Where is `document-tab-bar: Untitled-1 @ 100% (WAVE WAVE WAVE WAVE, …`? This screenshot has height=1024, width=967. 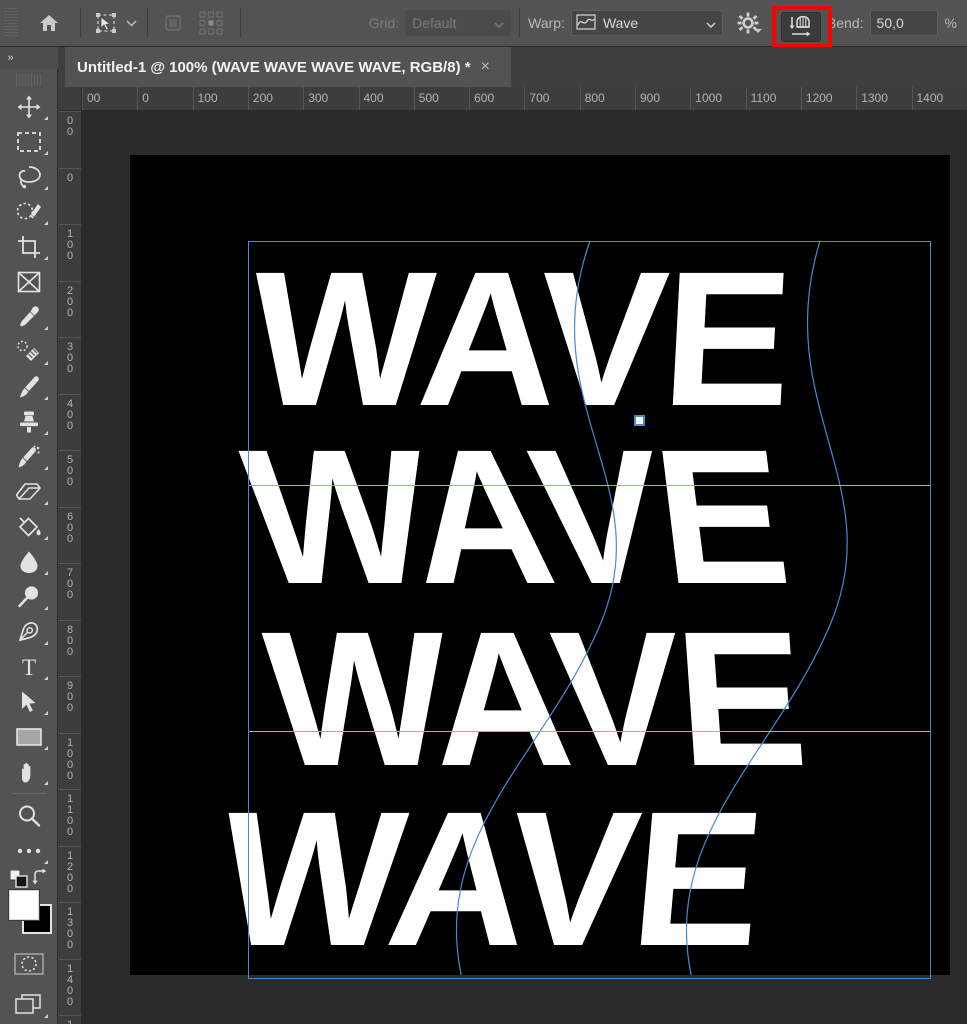 document-tab-bar: Untitled-1 @ 100% (WAVE WAVE WAVE WAVE, … is located at coordinates (512, 67).